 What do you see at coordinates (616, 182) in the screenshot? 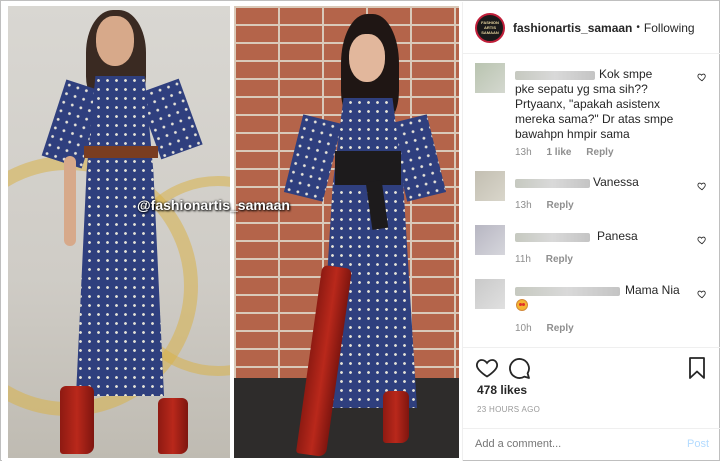
I see `comment-text: Vanessa` at bounding box center [616, 182].